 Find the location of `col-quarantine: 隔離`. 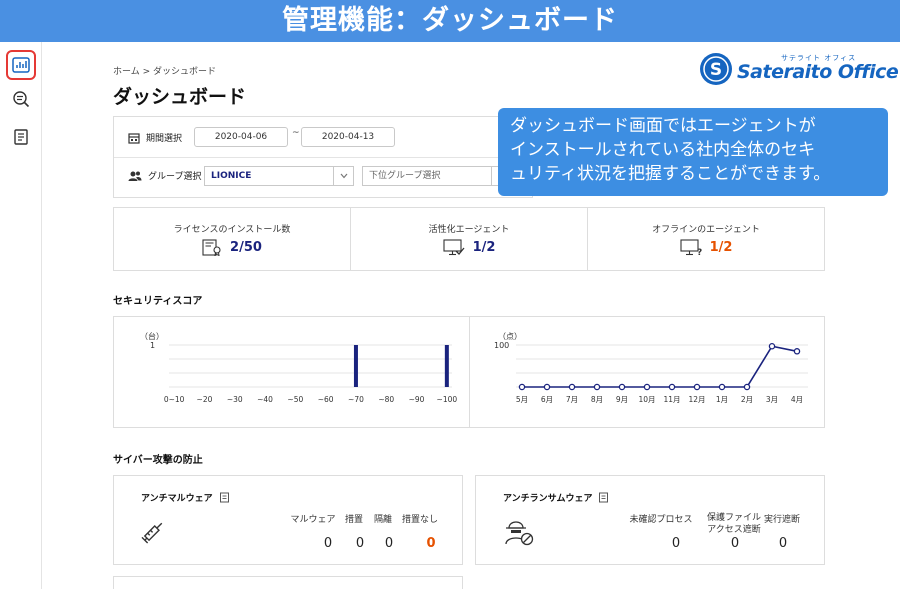

col-quarantine: 隔離 is located at coordinates (382, 520).